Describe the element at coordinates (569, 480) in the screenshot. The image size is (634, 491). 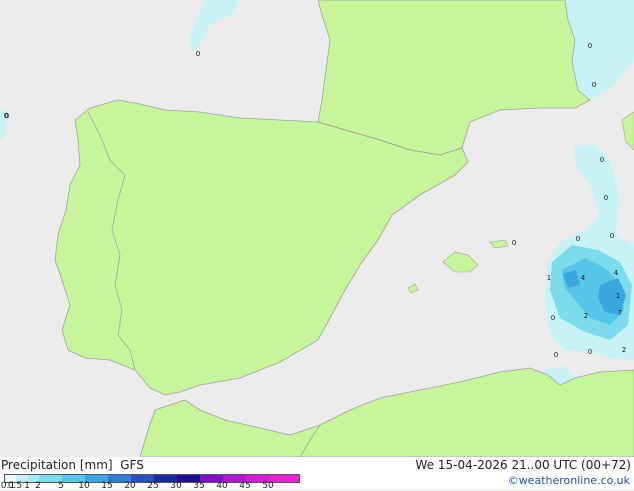
I see `credit-link: ©weatheronline.co.uk` at that location.